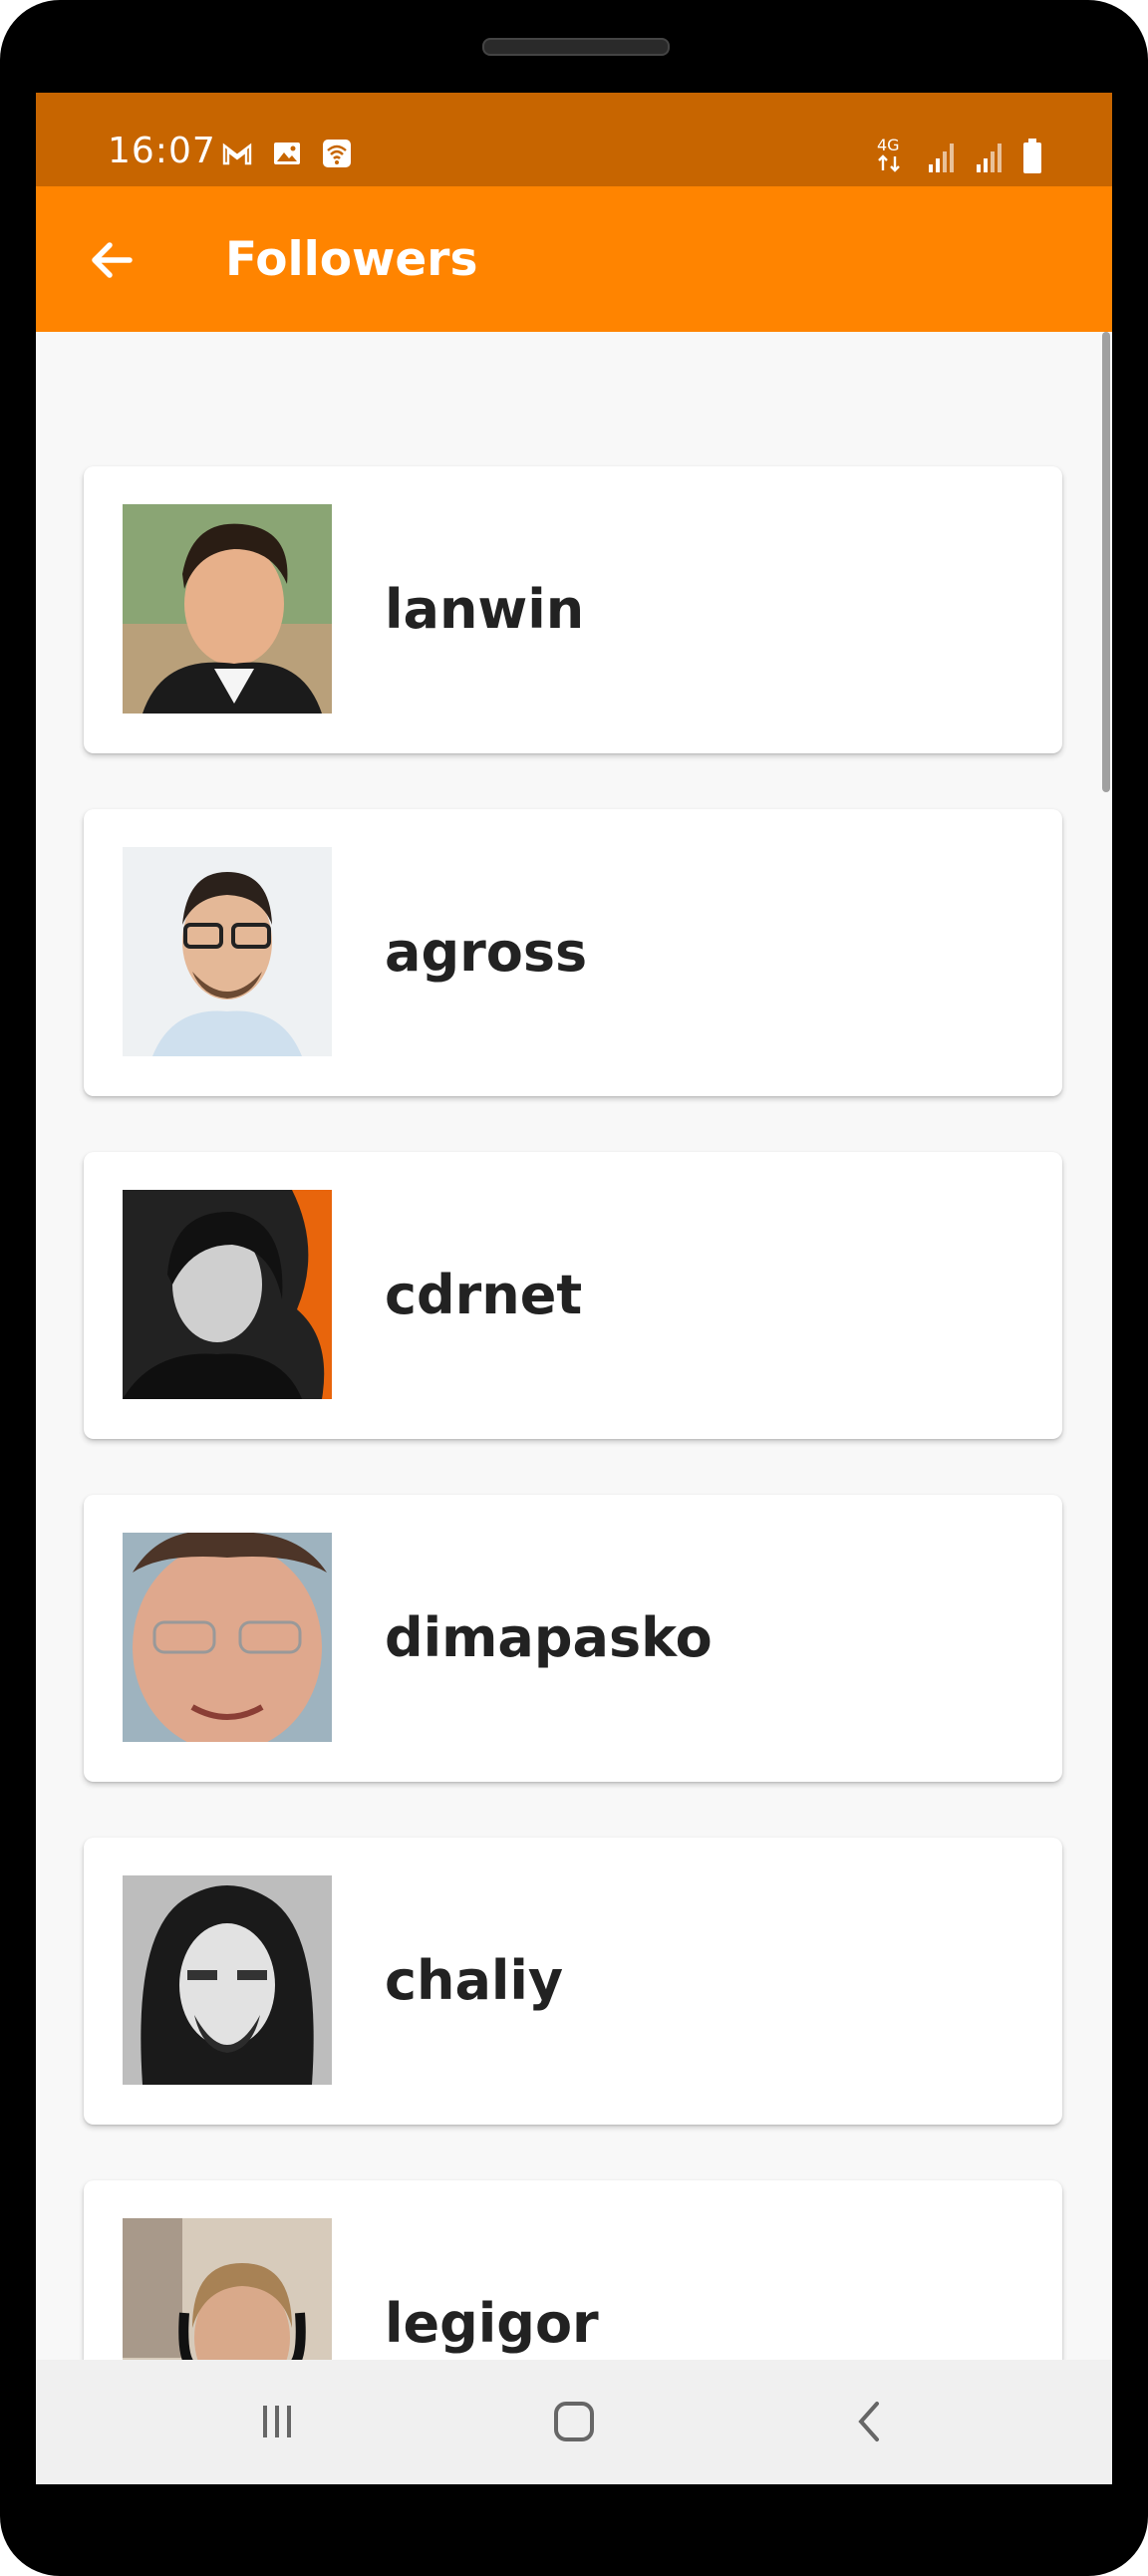 The image size is (1148, 2576). I want to click on image-icon, so click(287, 153).